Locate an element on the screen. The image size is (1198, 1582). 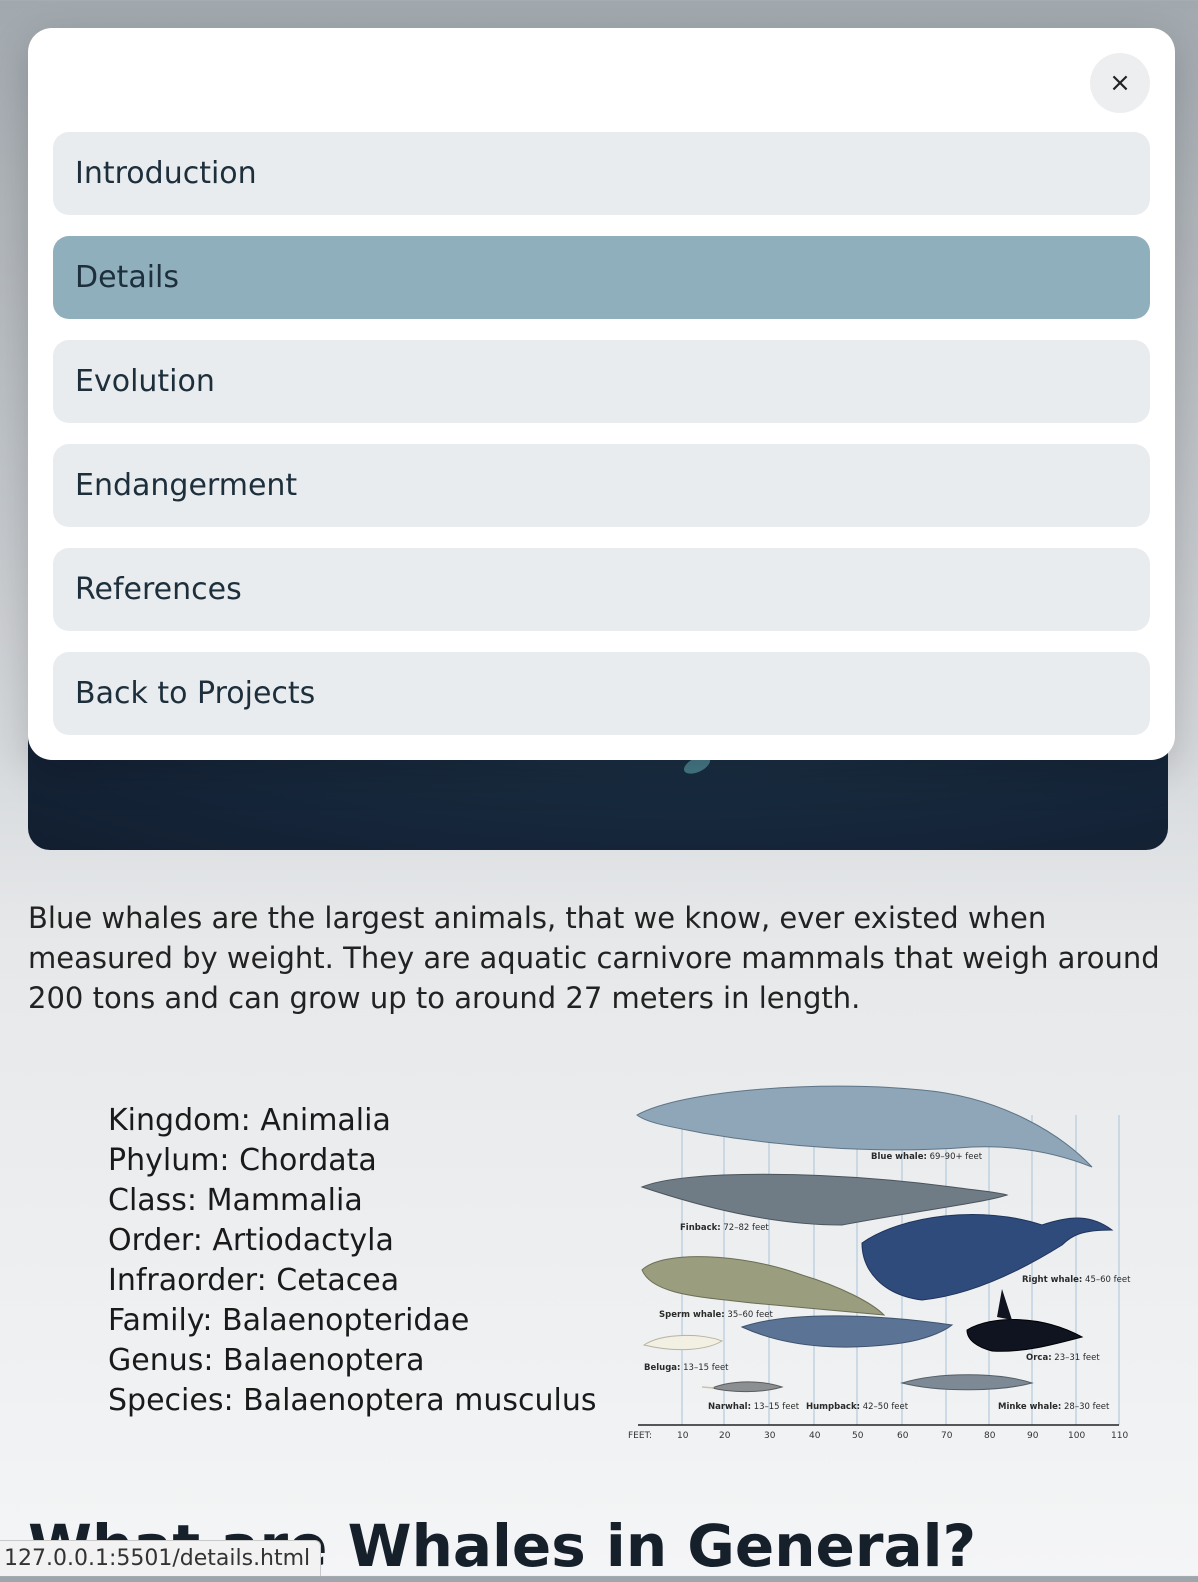
minke-whale-figure is located at coordinates (967, 1382).